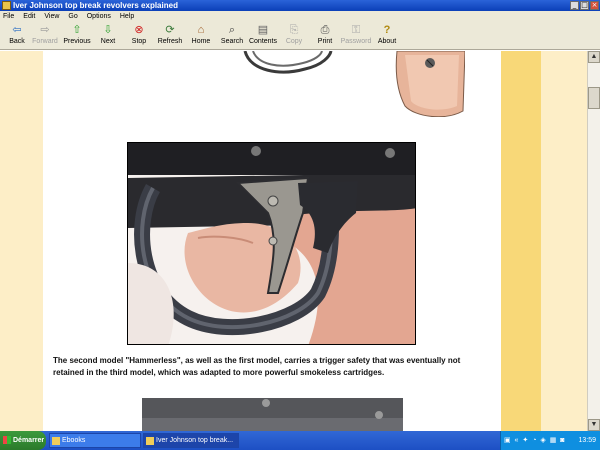  Describe the element at coordinates (574, 5) in the screenshot. I see `minimize-button: _` at that location.